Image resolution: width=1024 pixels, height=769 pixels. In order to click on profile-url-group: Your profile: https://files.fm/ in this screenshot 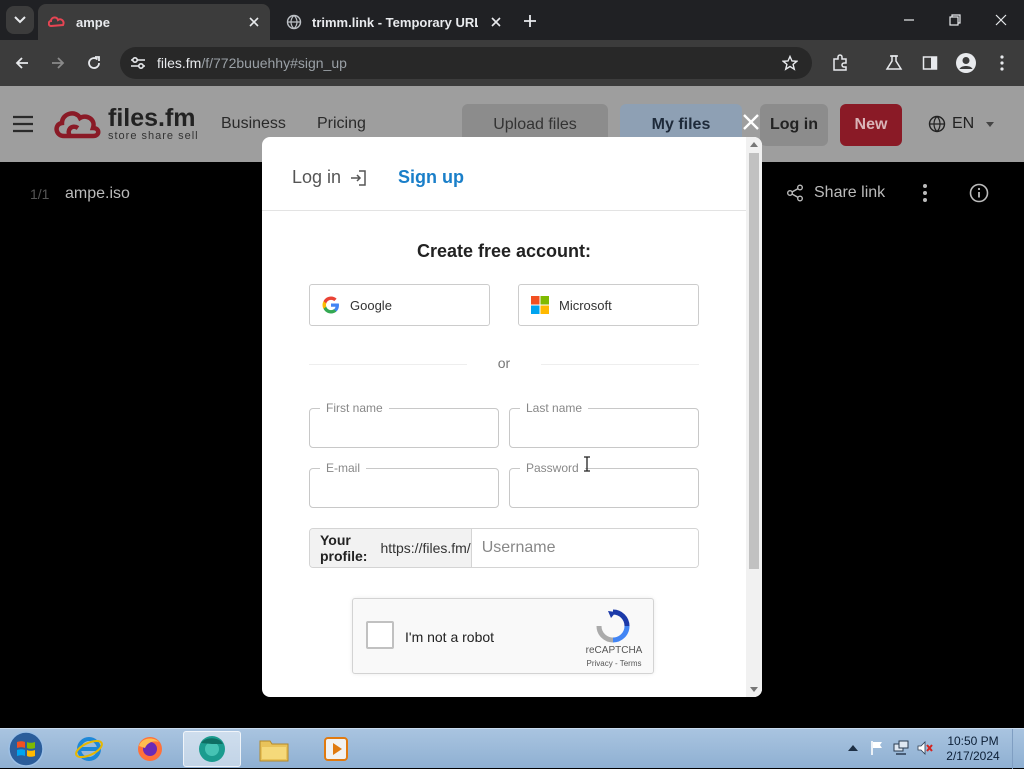, I will do `click(504, 548)`.